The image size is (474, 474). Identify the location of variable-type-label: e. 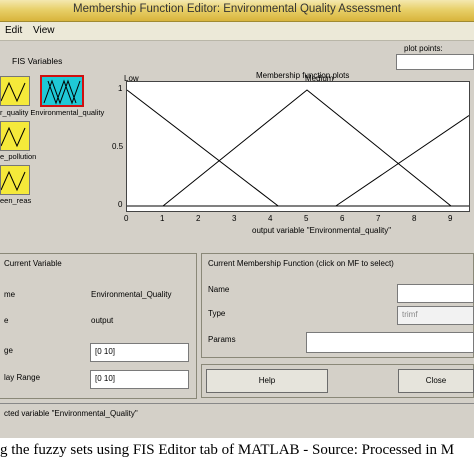
(6, 320).